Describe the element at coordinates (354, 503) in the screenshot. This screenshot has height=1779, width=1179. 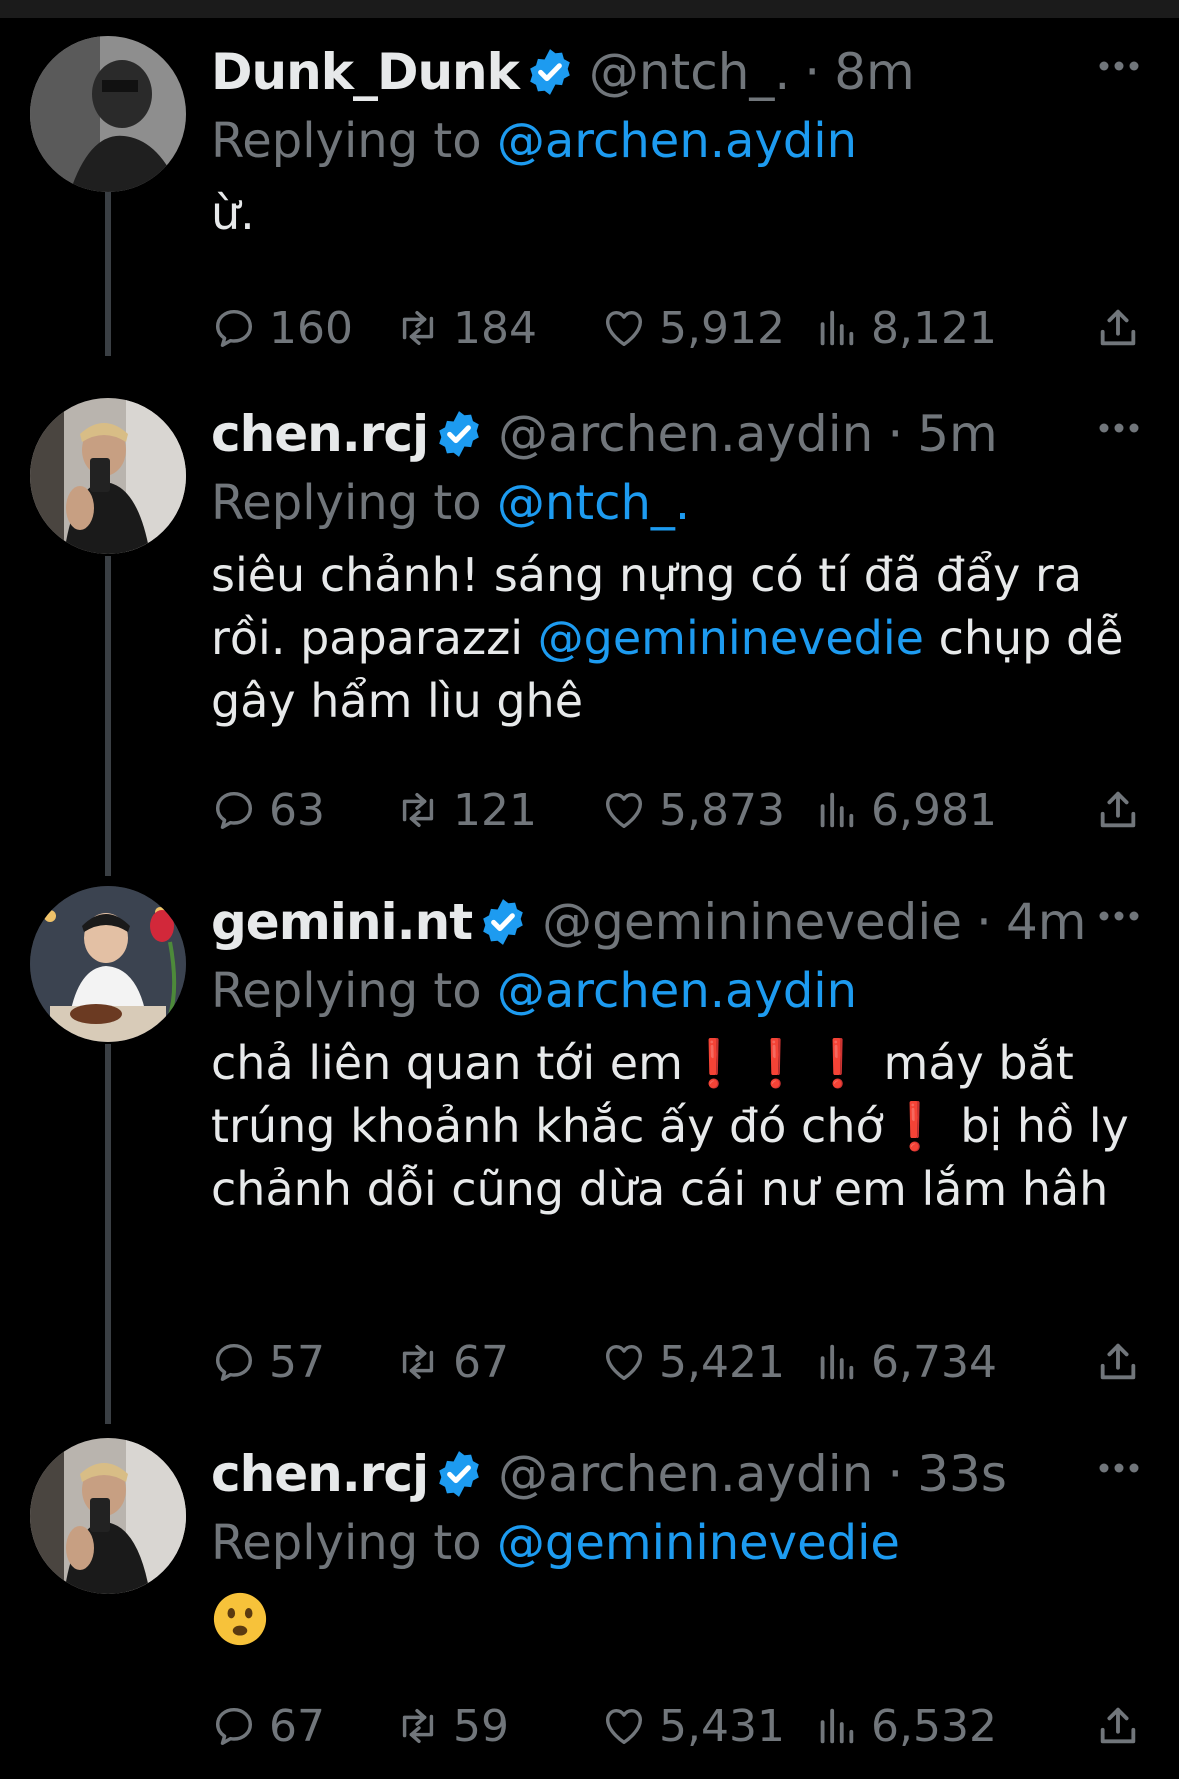
I see `replying-label: Replying to` at that location.